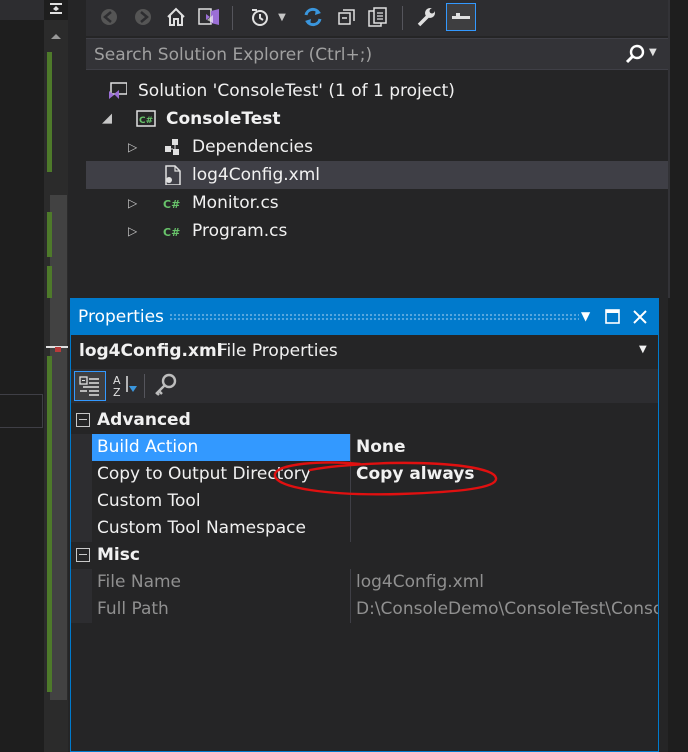 The height and width of the screenshot is (752, 688). Describe the element at coordinates (176, 17) in the screenshot. I see `home-icon` at that location.